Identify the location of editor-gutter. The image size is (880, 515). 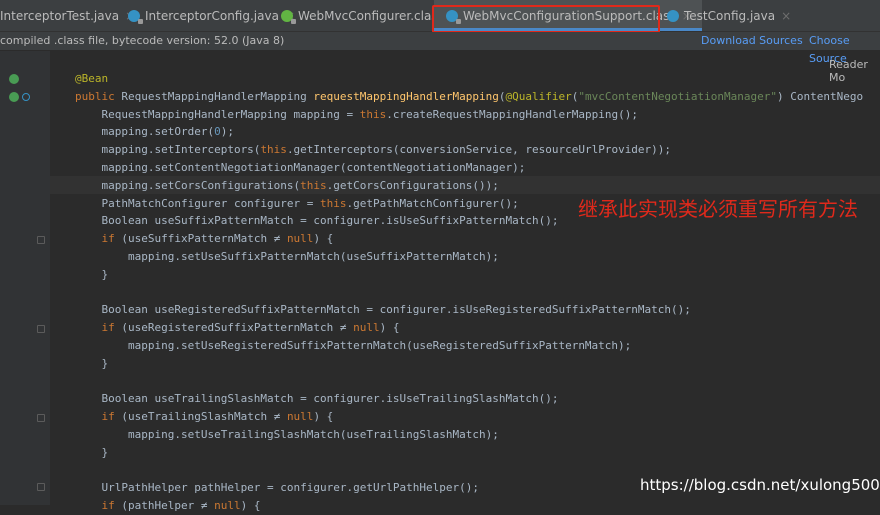
(25, 278).